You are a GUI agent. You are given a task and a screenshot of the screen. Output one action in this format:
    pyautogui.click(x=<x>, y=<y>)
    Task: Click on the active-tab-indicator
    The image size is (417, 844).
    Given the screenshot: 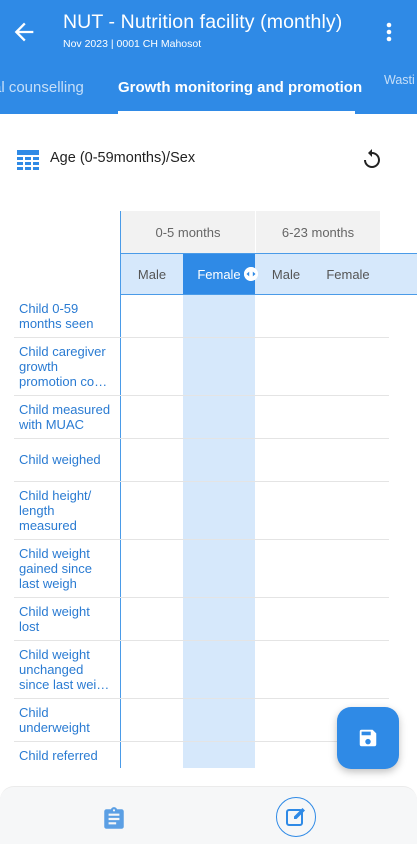 What is the action you would take?
    pyautogui.click(x=236, y=112)
    